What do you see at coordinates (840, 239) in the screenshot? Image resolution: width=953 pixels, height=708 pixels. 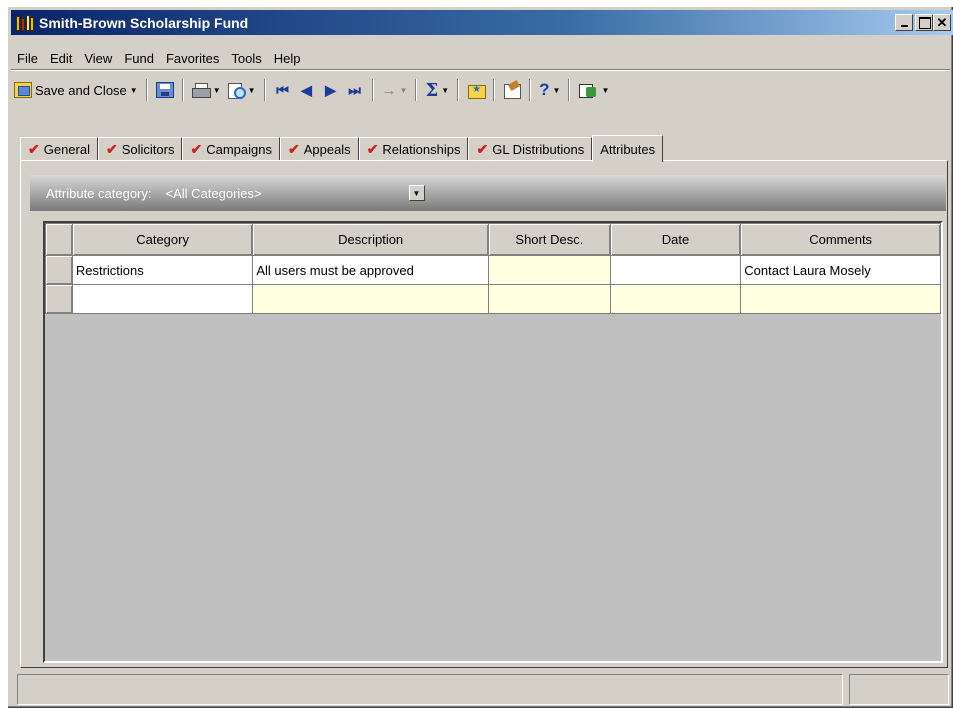 I see `column-header-comments: Comments` at bounding box center [840, 239].